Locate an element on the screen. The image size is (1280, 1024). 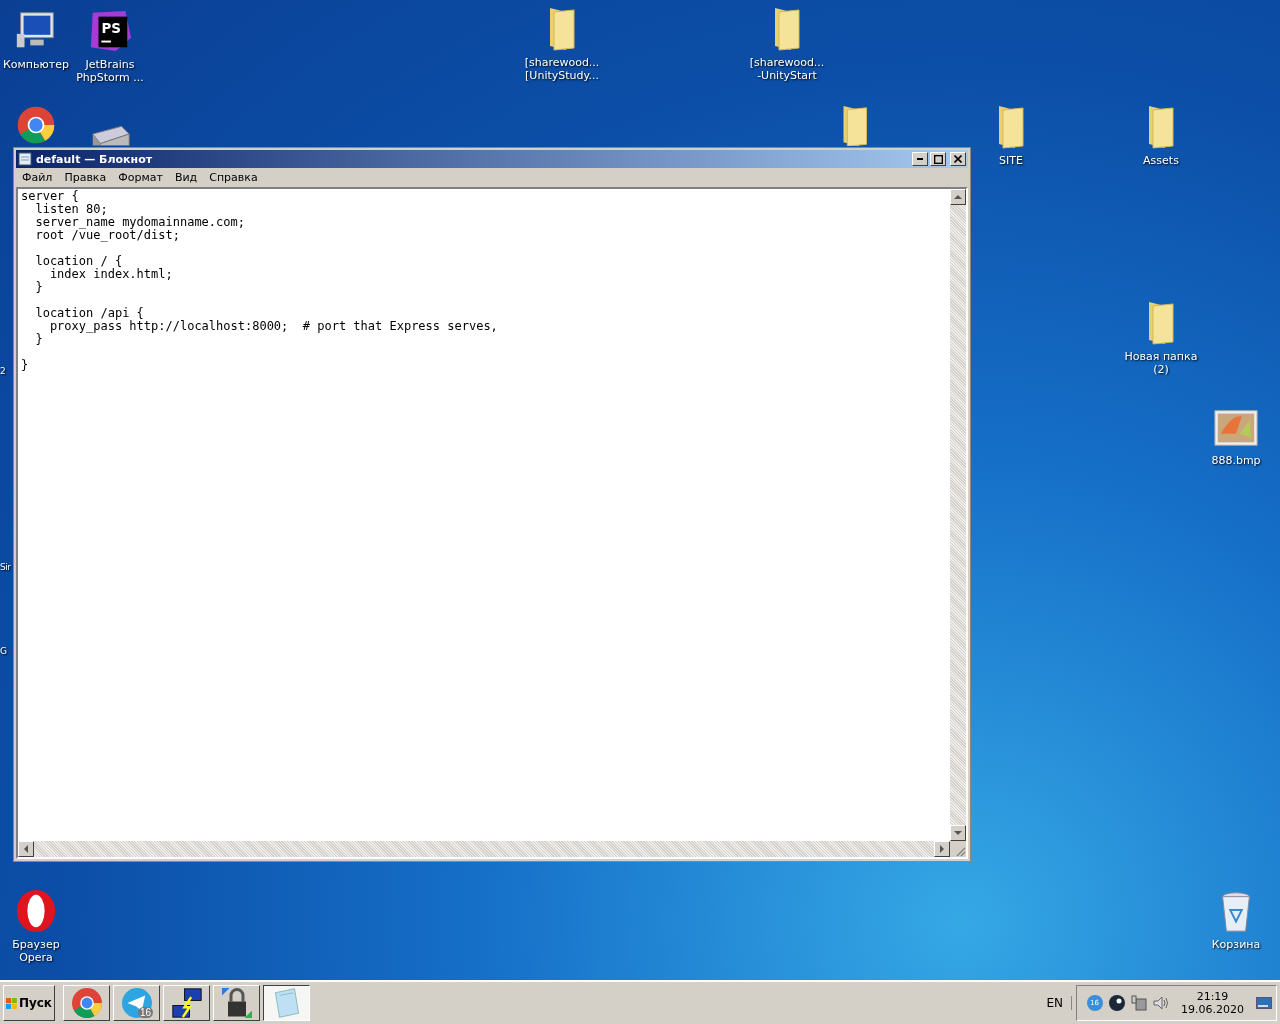
code-line: location /api { is located at coordinates (89, 313).